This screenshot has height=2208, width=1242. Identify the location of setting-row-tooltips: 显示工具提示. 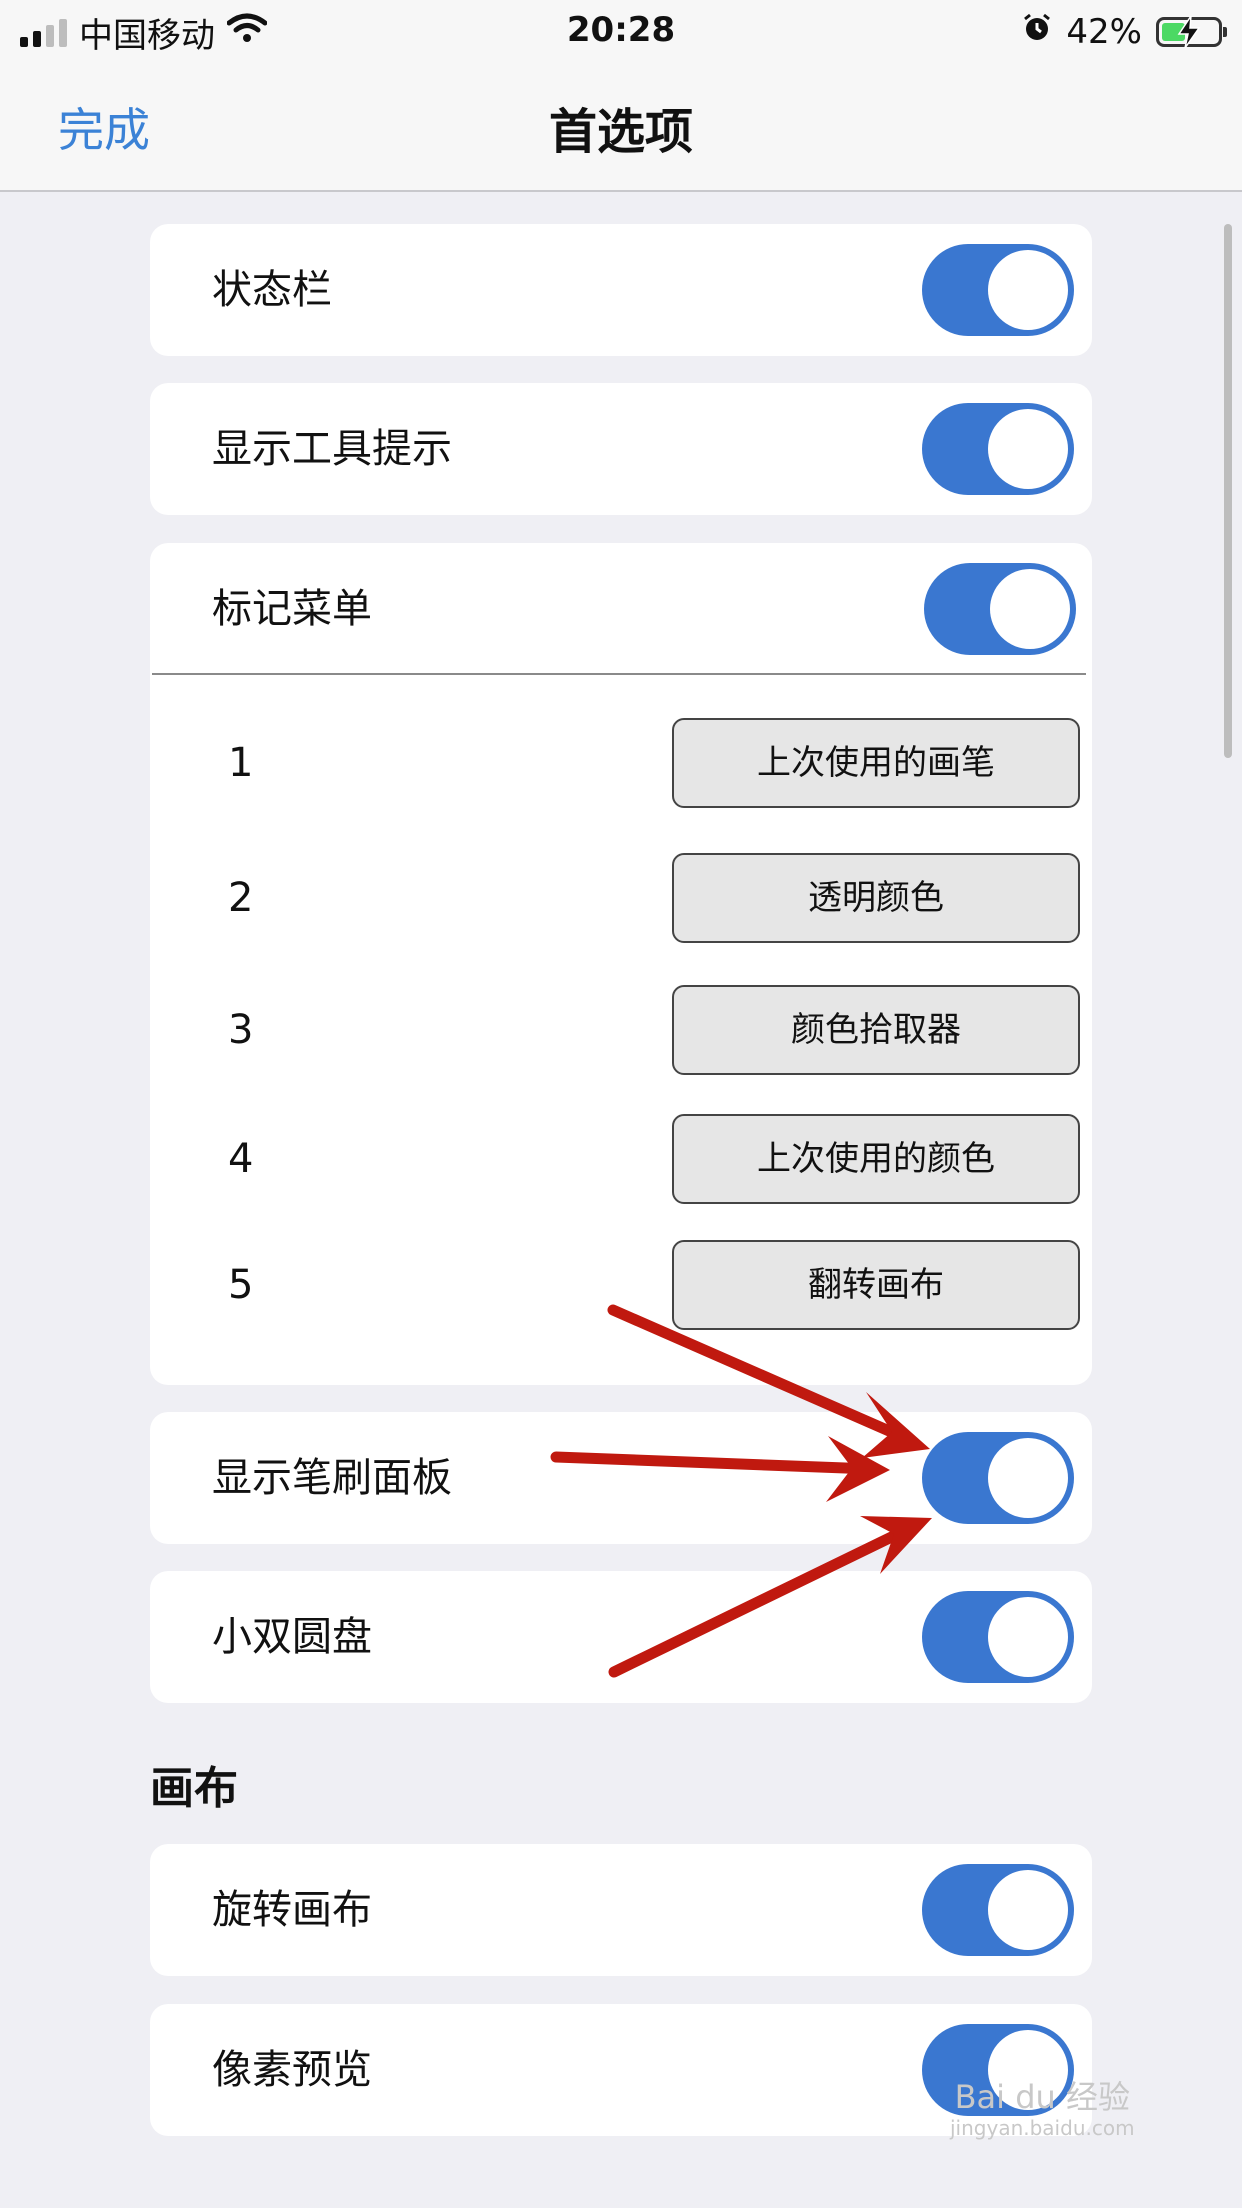
(621, 449).